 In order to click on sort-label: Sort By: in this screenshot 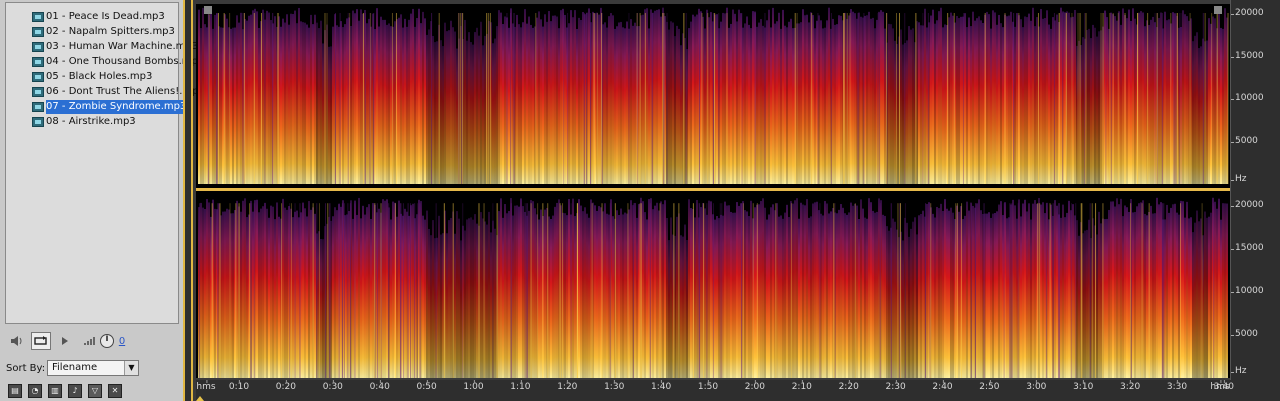, I will do `click(26, 368)`.